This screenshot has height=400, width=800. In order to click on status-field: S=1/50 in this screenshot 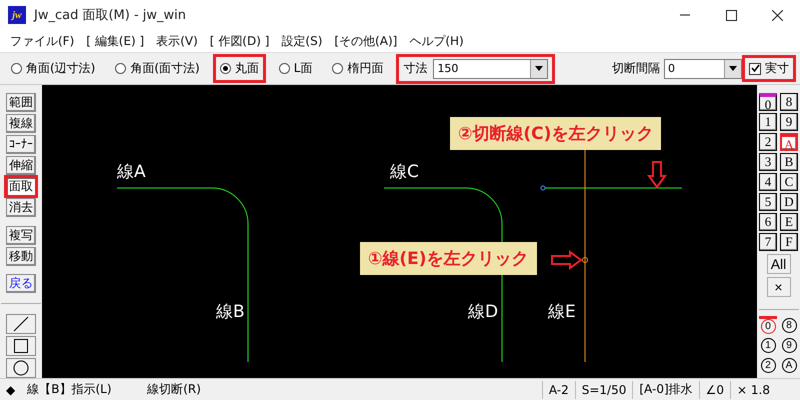, I will do `click(603, 389)`.